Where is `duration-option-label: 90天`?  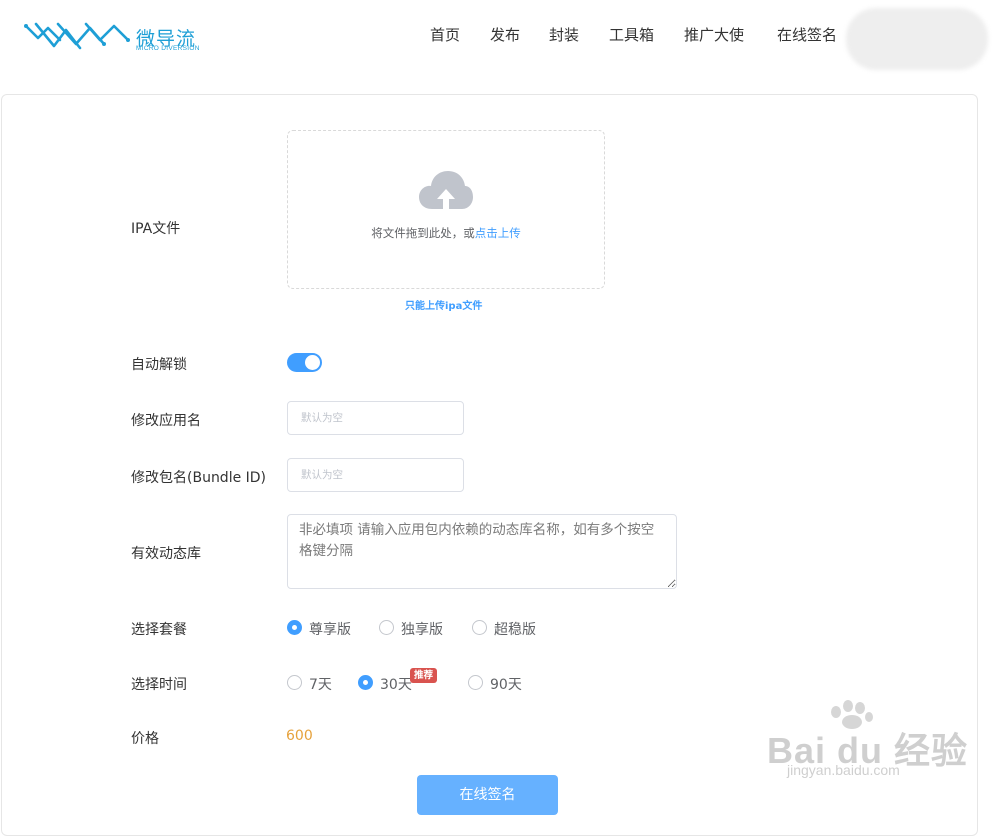
duration-option-label: 90天 is located at coordinates (506, 685).